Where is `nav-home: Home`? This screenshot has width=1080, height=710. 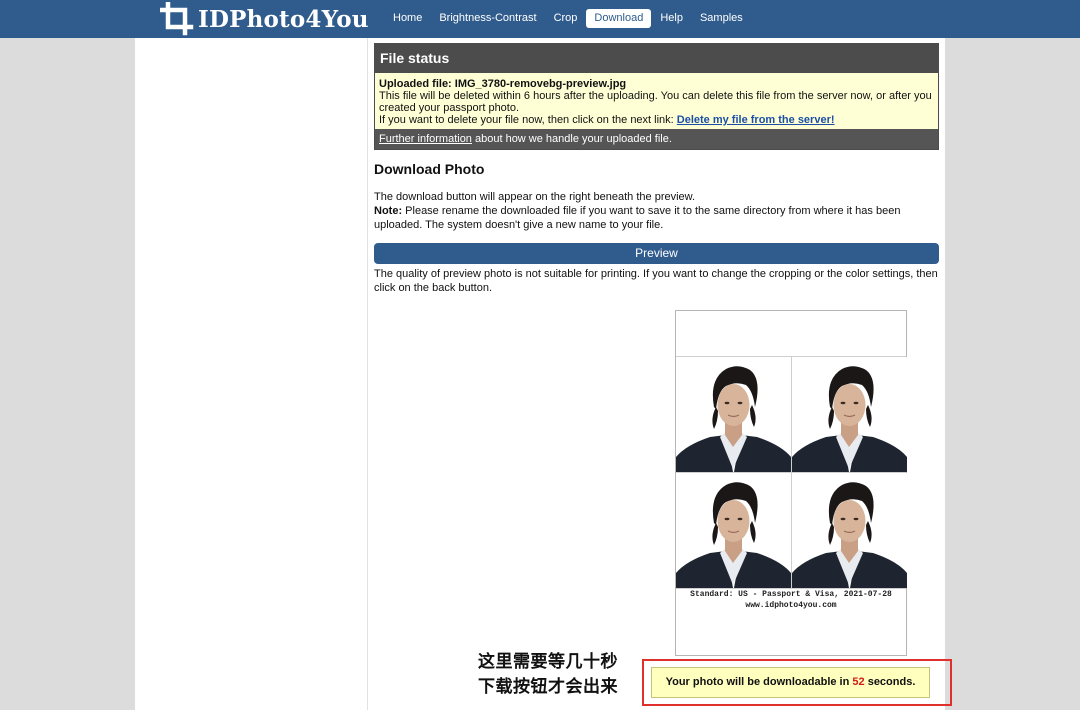 nav-home: Home is located at coordinates (407, 18).